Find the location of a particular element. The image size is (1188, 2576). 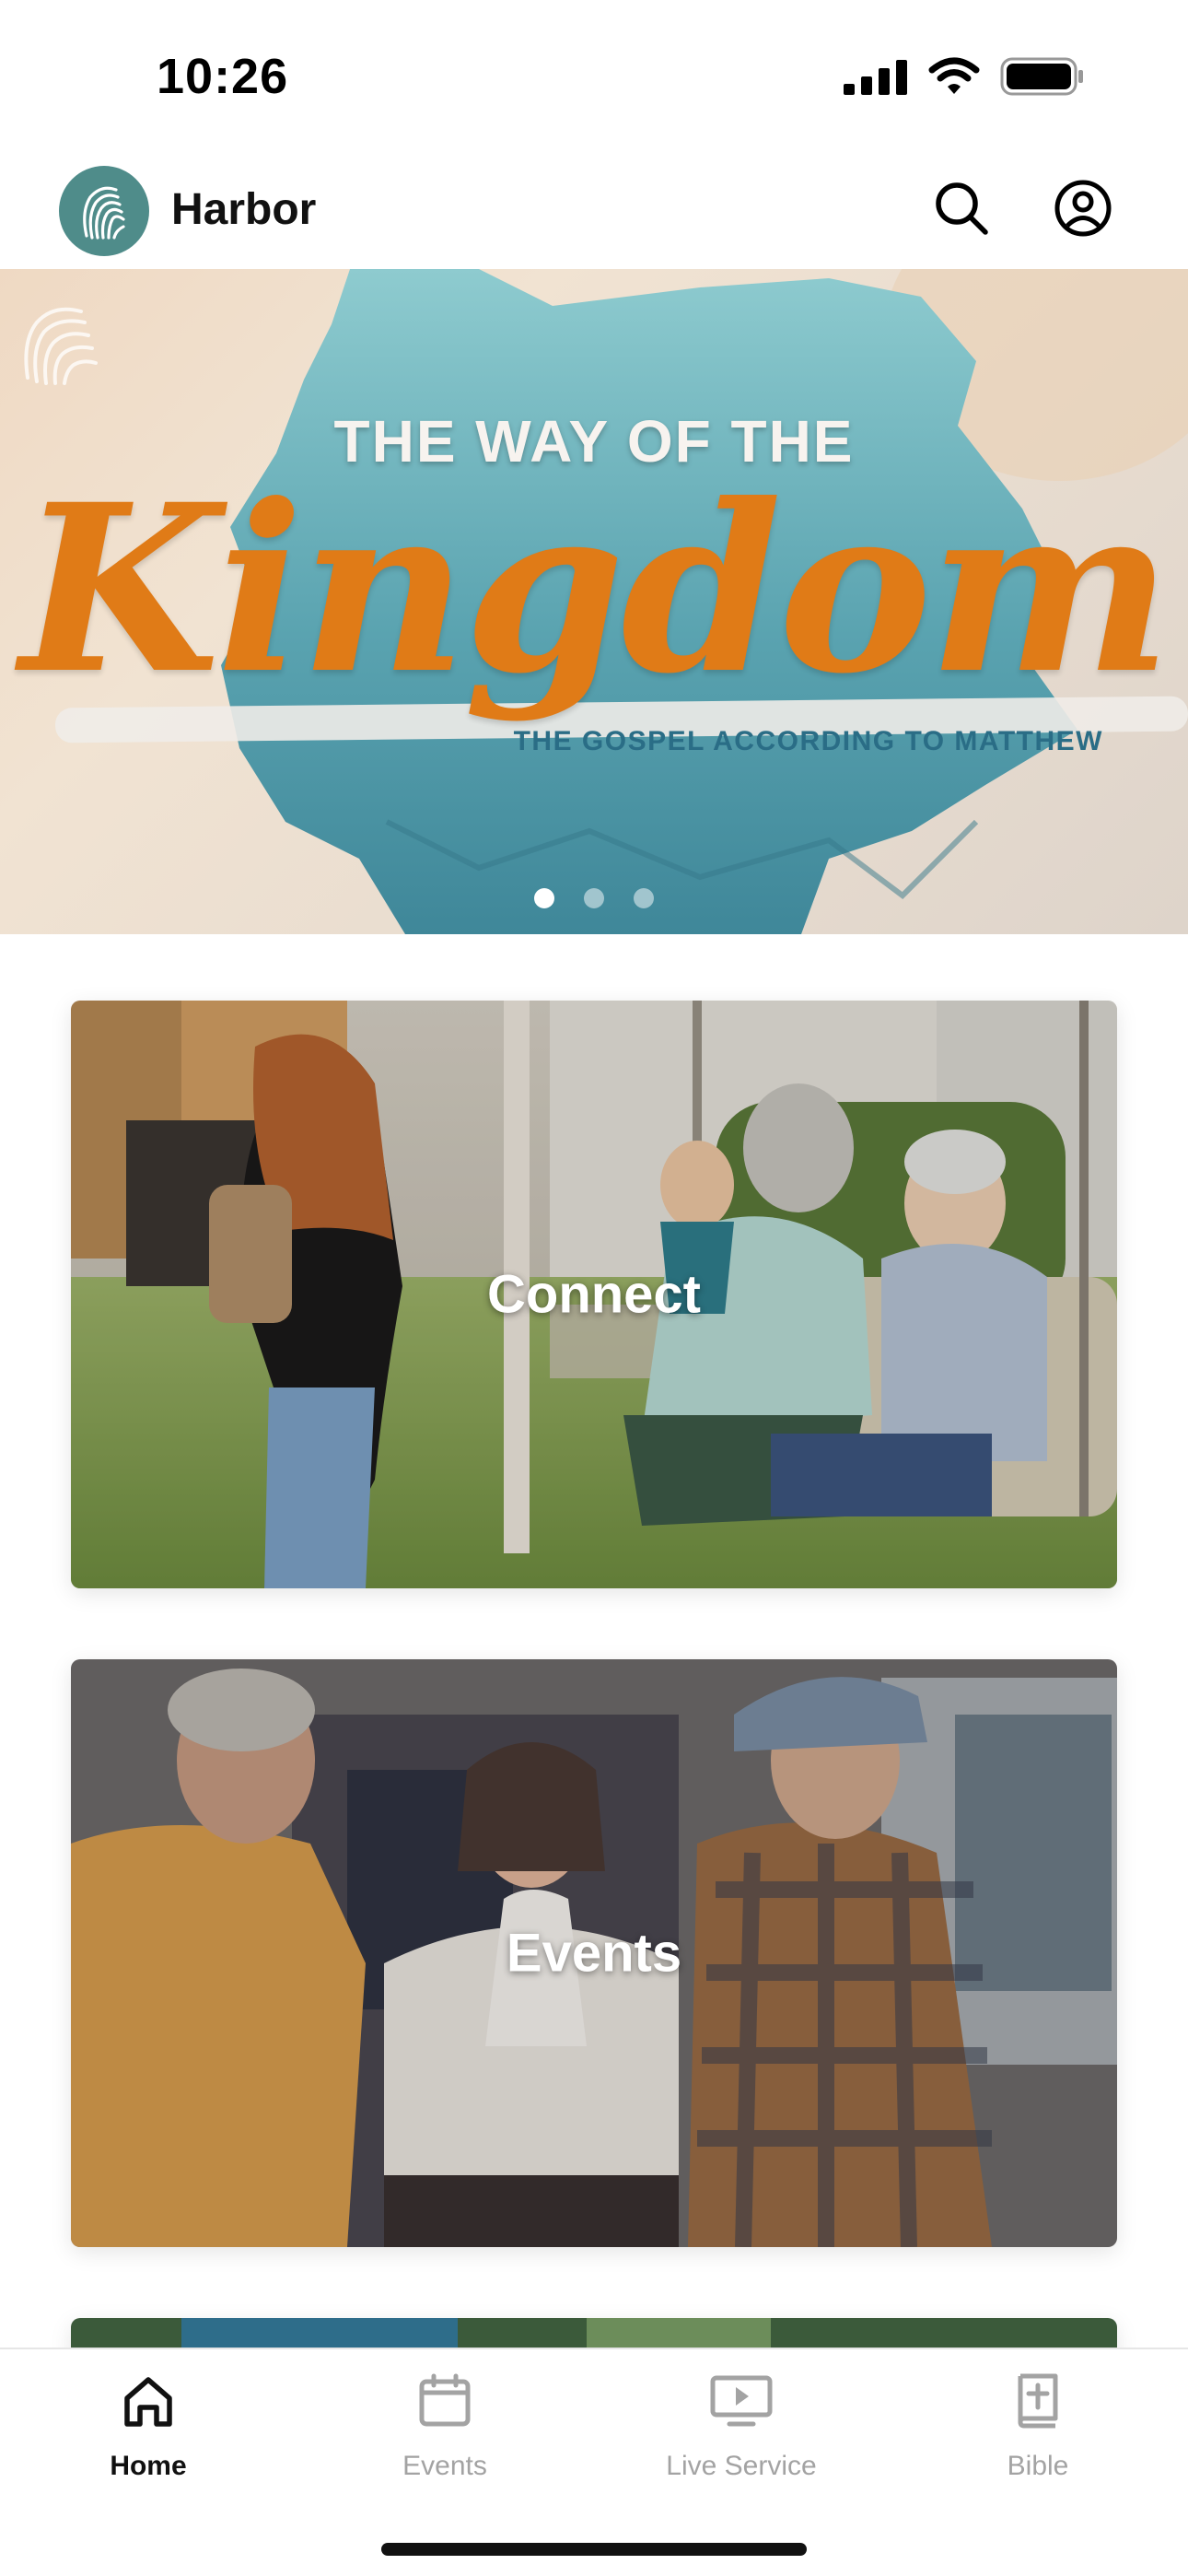

tab-home: Home is located at coordinates (148, 2437).